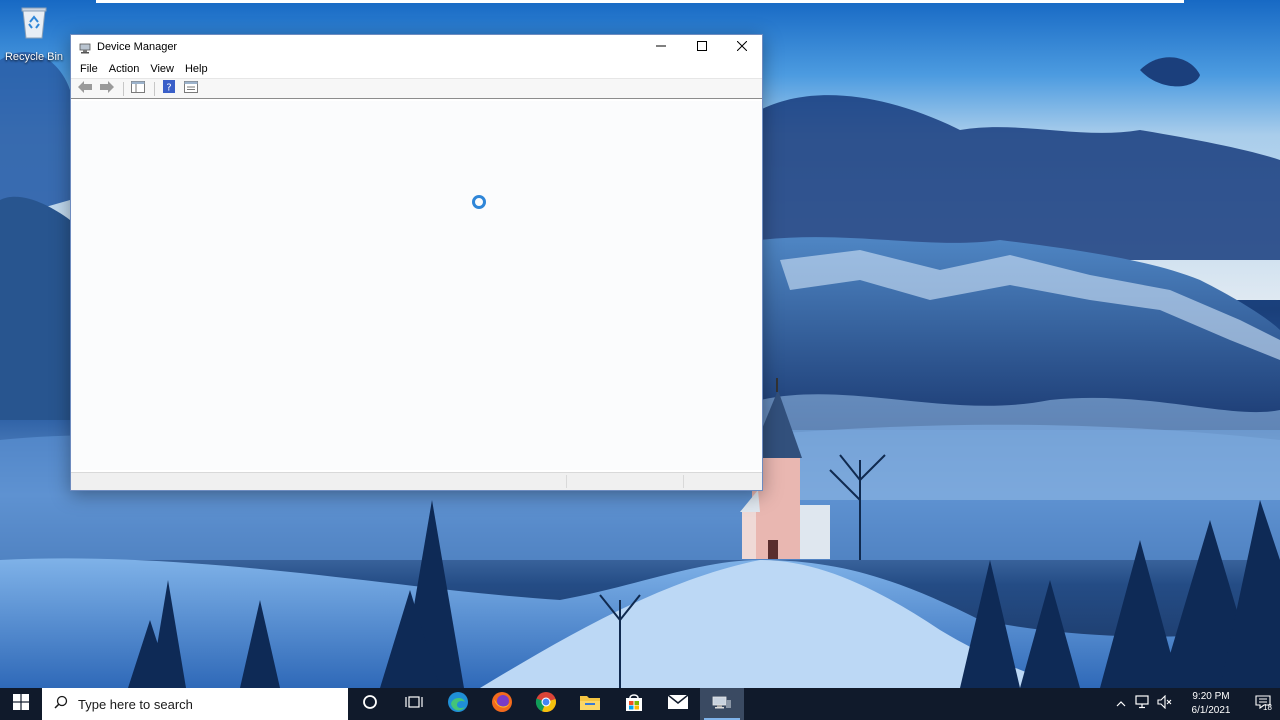  I want to click on taskbar: Type here to search 9:20 PM 6/1/2021 18, so click(640, 704).